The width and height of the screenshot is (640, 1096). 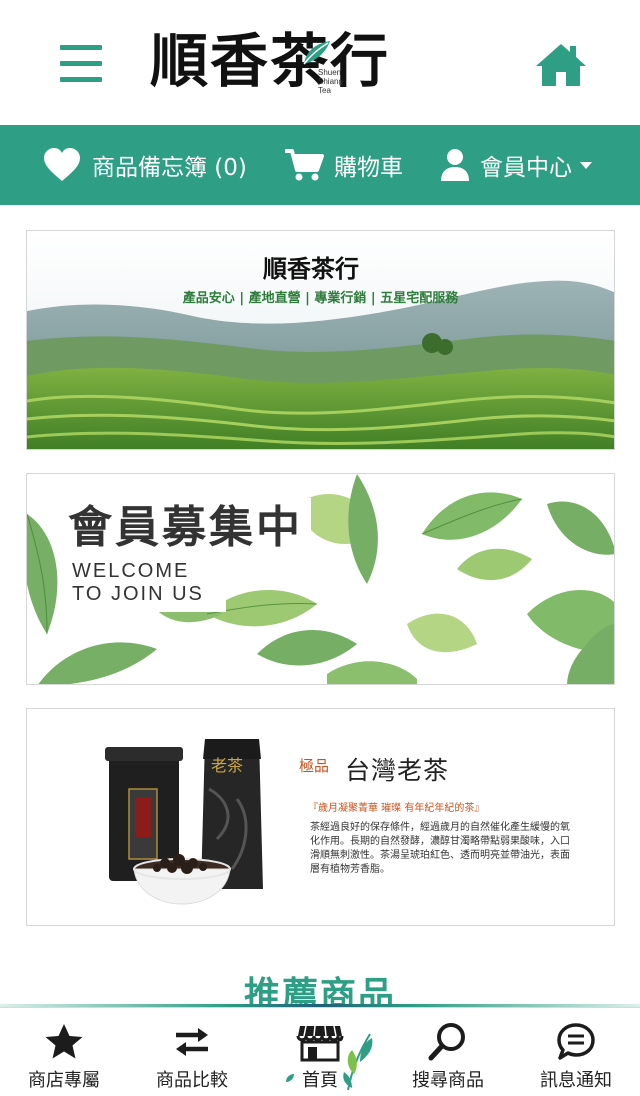 What do you see at coordinates (64, 1080) in the screenshot?
I see `tab-label: 商店專屬` at bounding box center [64, 1080].